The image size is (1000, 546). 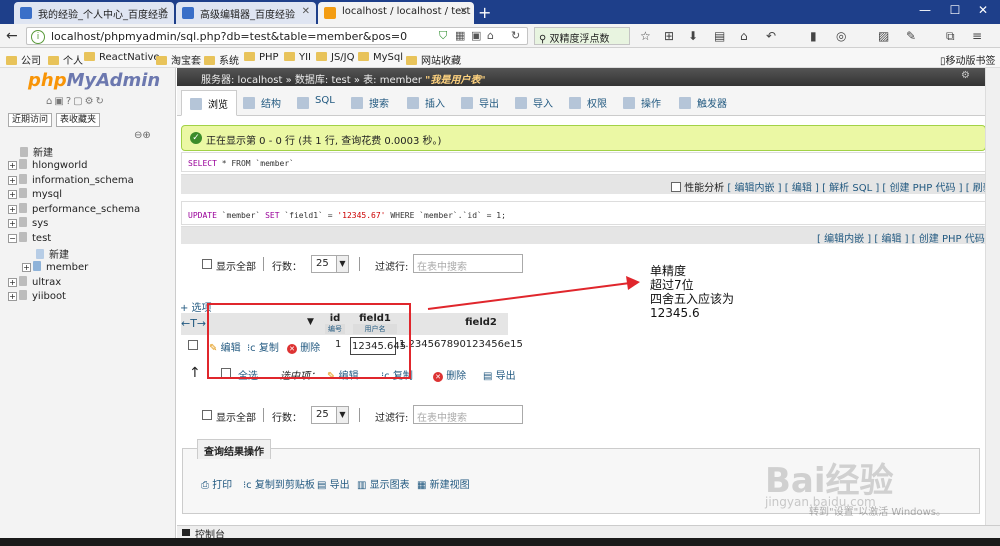 What do you see at coordinates (178, 59) in the screenshot?
I see `bookmark-folder: 淘宝套` at bounding box center [178, 59].